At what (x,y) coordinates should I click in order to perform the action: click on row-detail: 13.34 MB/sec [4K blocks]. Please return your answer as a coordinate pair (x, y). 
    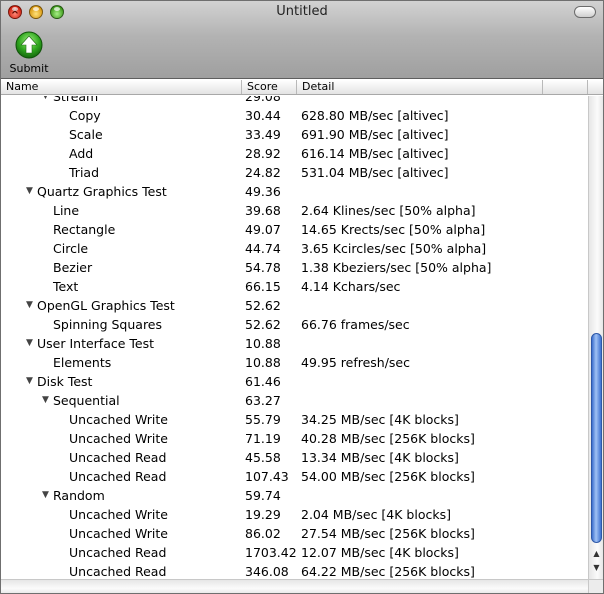
    Looking at the image, I should click on (380, 457).